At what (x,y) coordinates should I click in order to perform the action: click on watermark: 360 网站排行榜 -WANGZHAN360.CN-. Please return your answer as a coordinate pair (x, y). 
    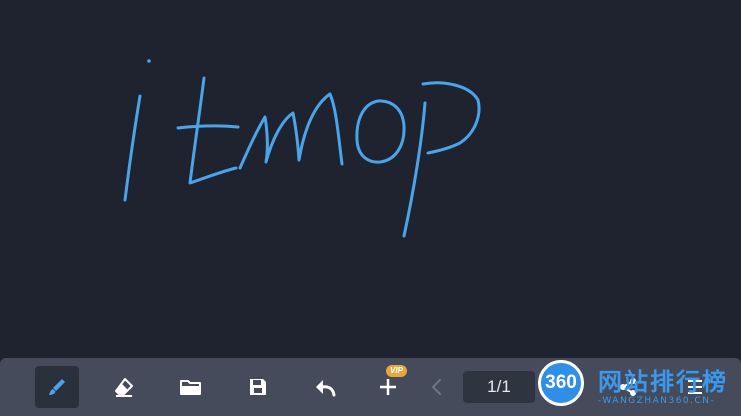
    Looking at the image, I should click on (635, 387).